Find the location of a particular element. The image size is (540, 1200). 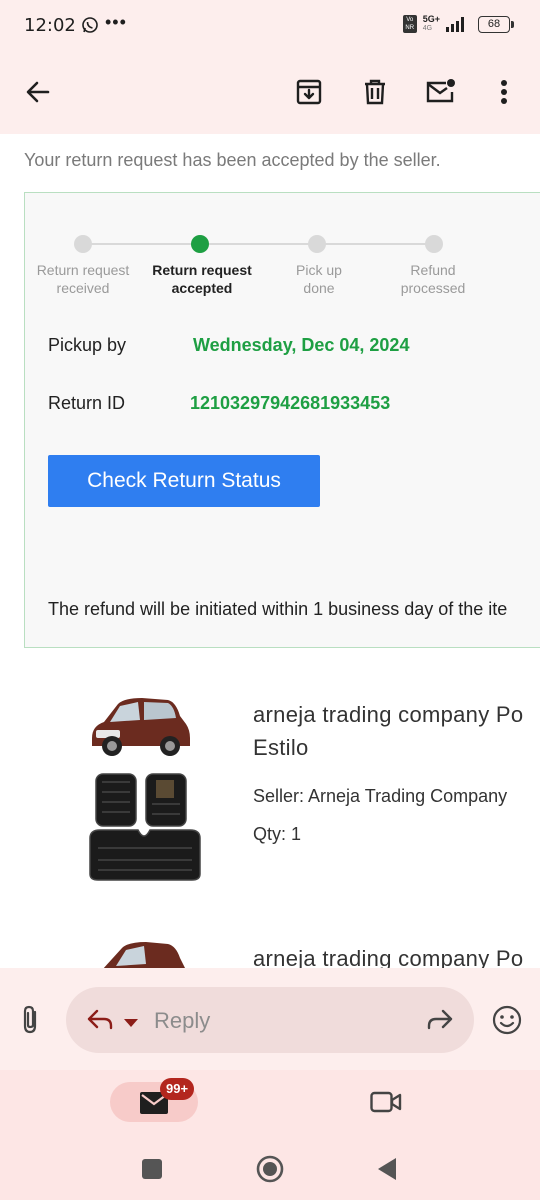

return-id-label: Return ID is located at coordinates (87, 403).